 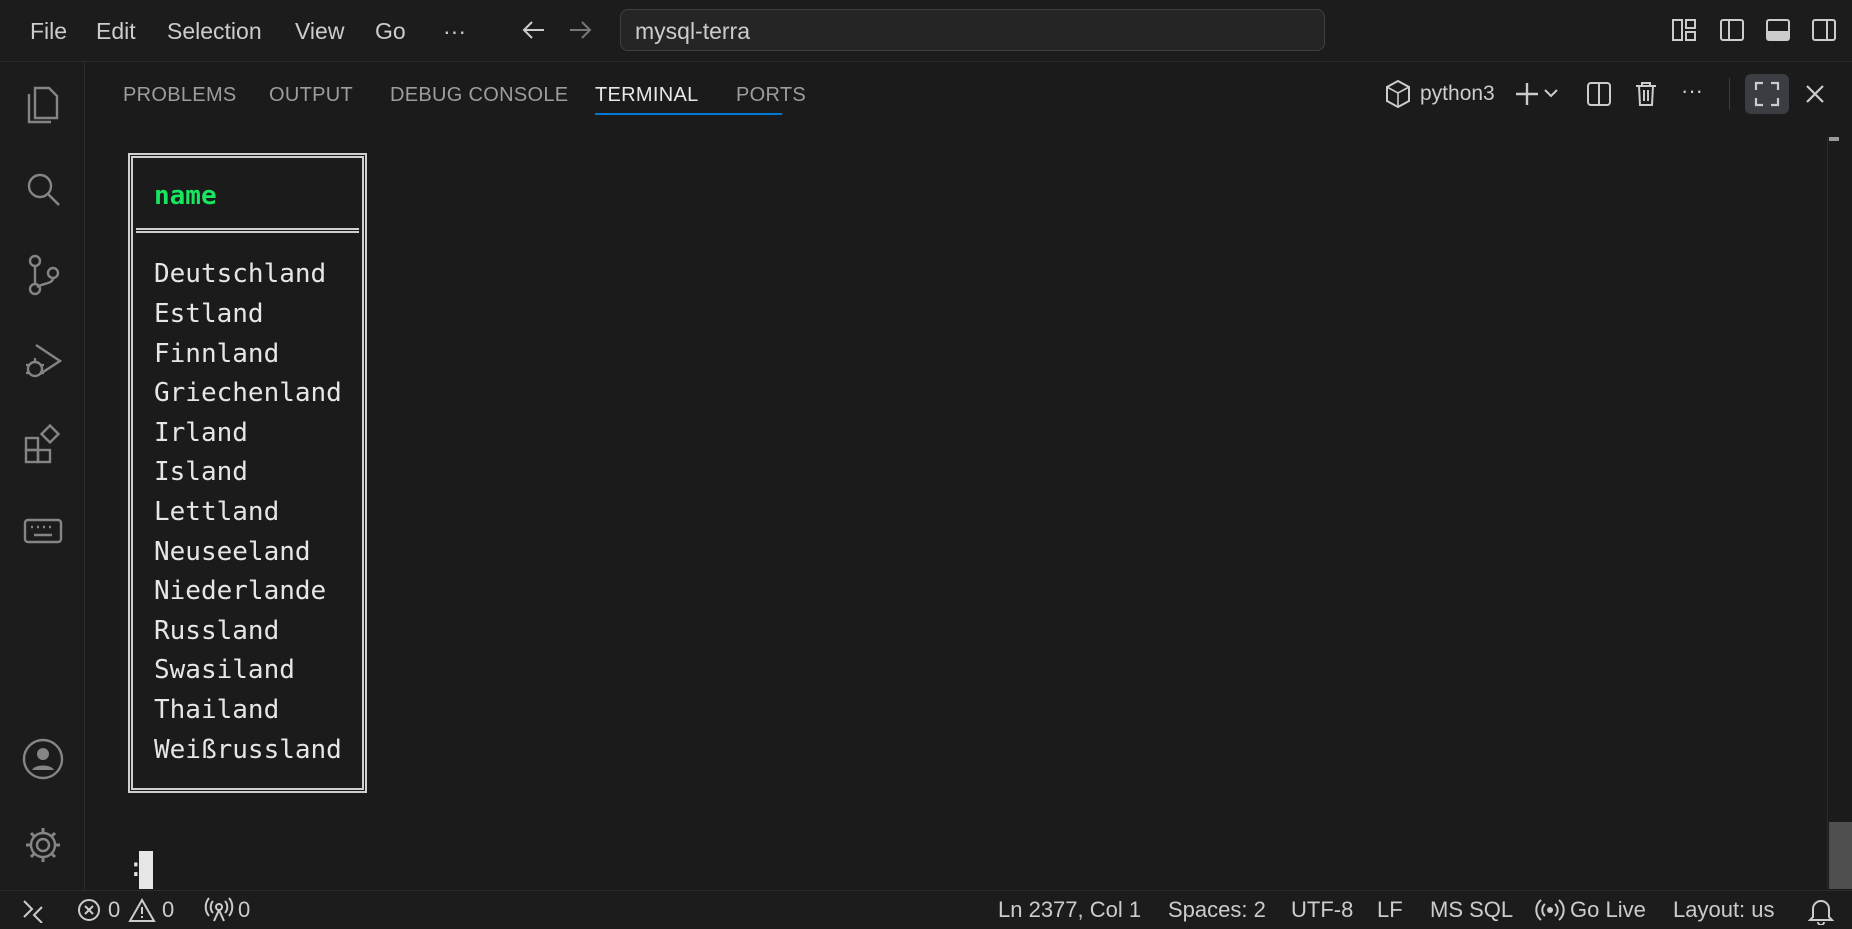 I want to click on table-row: Lettland, so click(x=217, y=512).